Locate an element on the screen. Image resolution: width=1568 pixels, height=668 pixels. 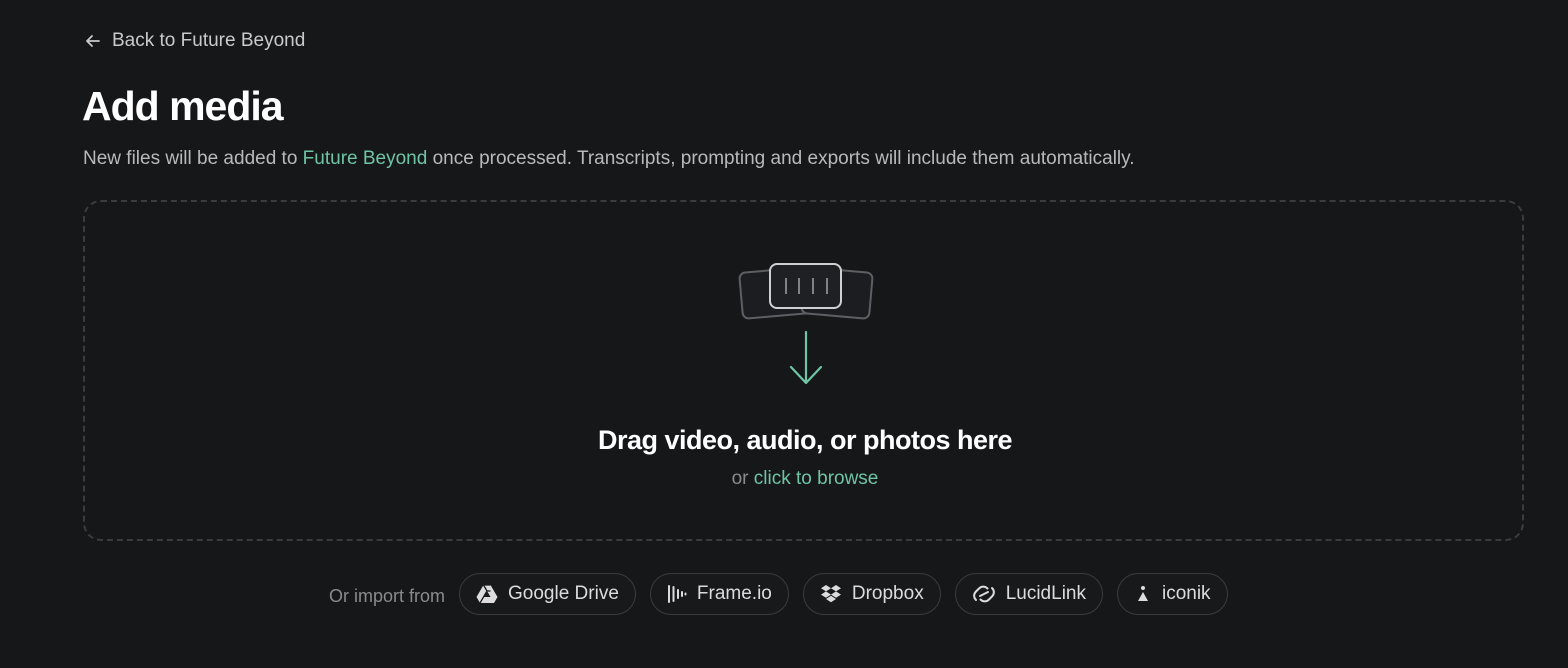
project-name: Future Beyond is located at coordinates (365, 158).